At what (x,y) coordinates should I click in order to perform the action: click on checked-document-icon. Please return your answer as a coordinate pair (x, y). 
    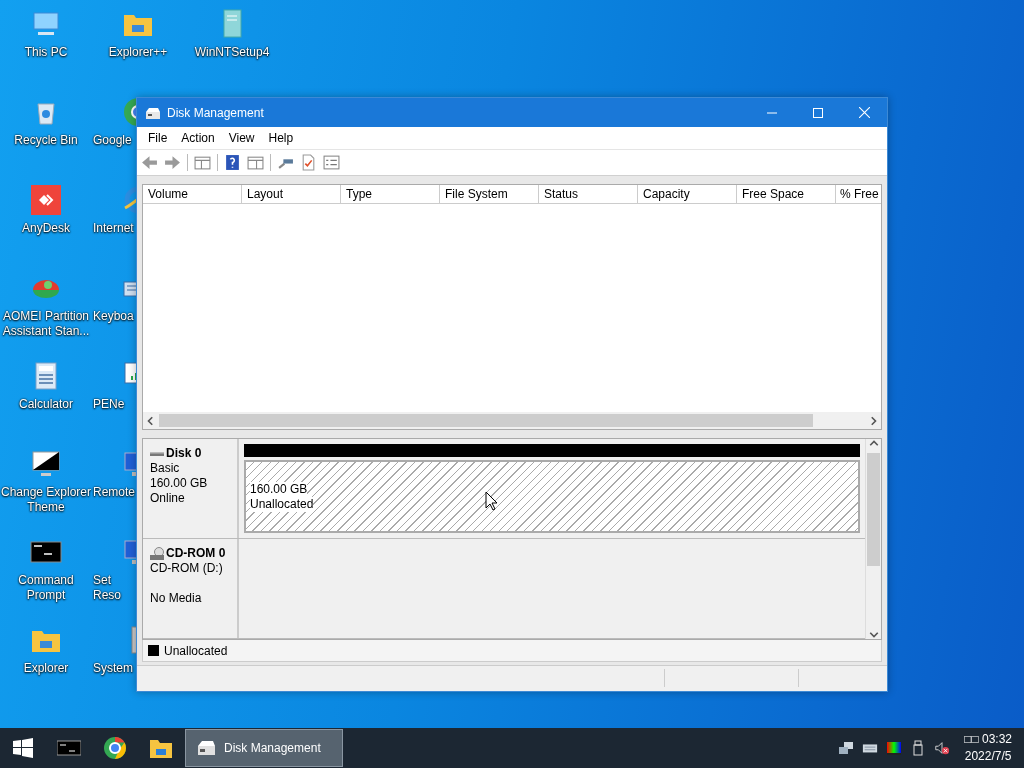
    Looking at the image, I should click on (308, 162).